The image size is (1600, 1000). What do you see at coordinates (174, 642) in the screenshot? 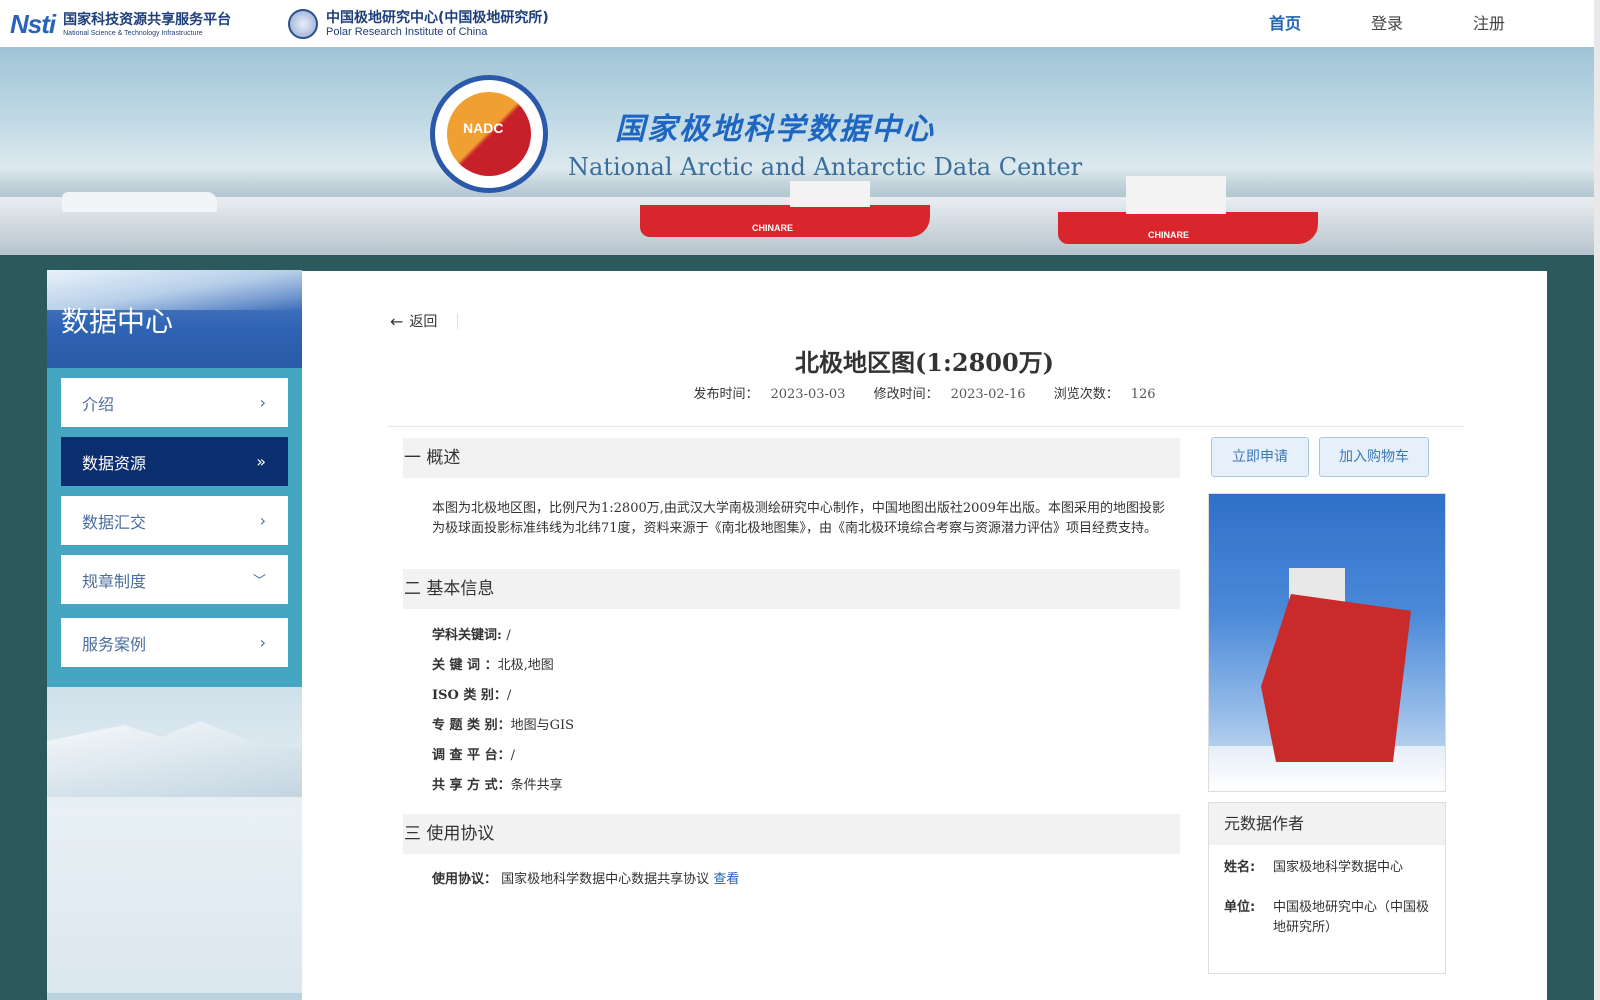
I see `sidebar-item-service-cases: 服务案例 ›` at bounding box center [174, 642].